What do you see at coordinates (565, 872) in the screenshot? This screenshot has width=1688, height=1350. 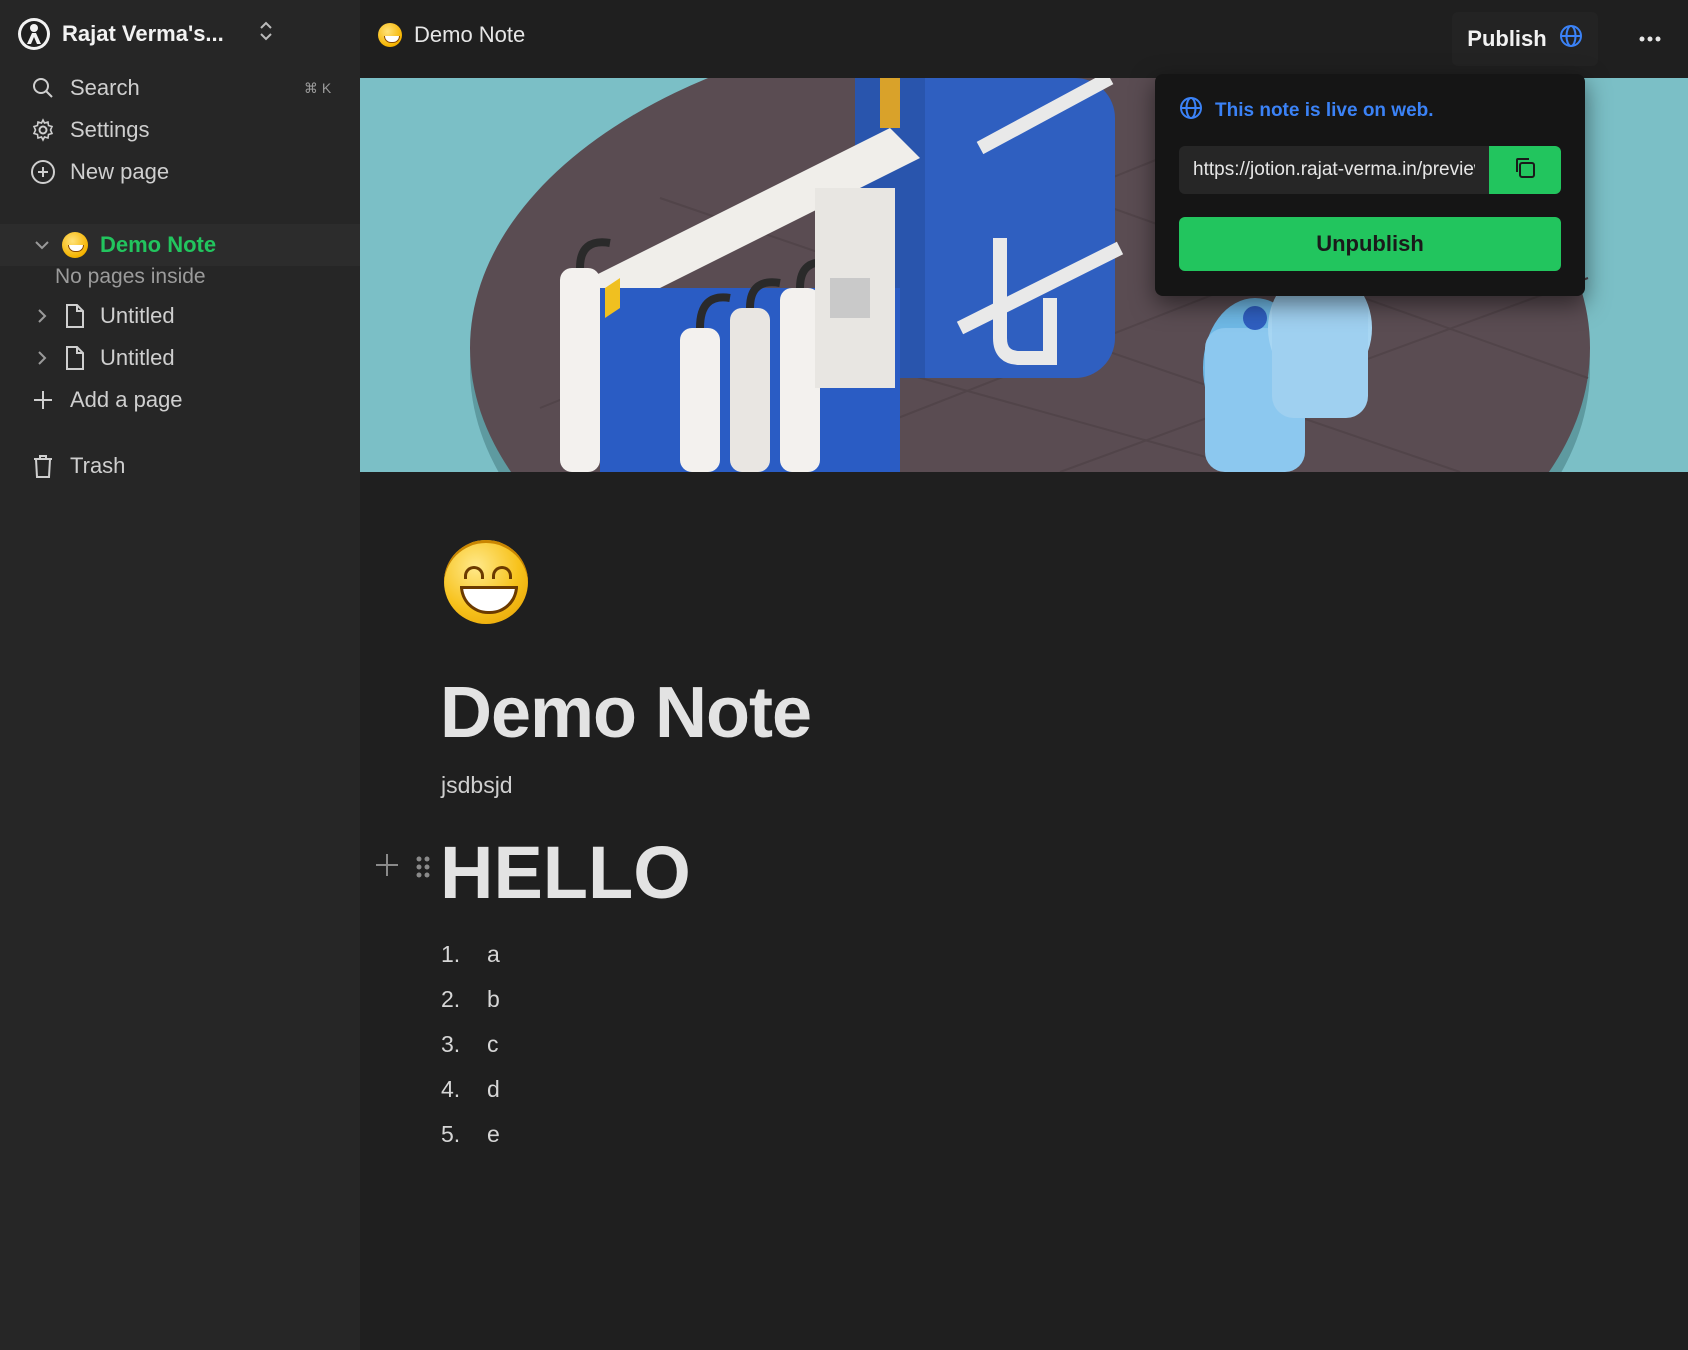 I see `heading-block: HELLO` at bounding box center [565, 872].